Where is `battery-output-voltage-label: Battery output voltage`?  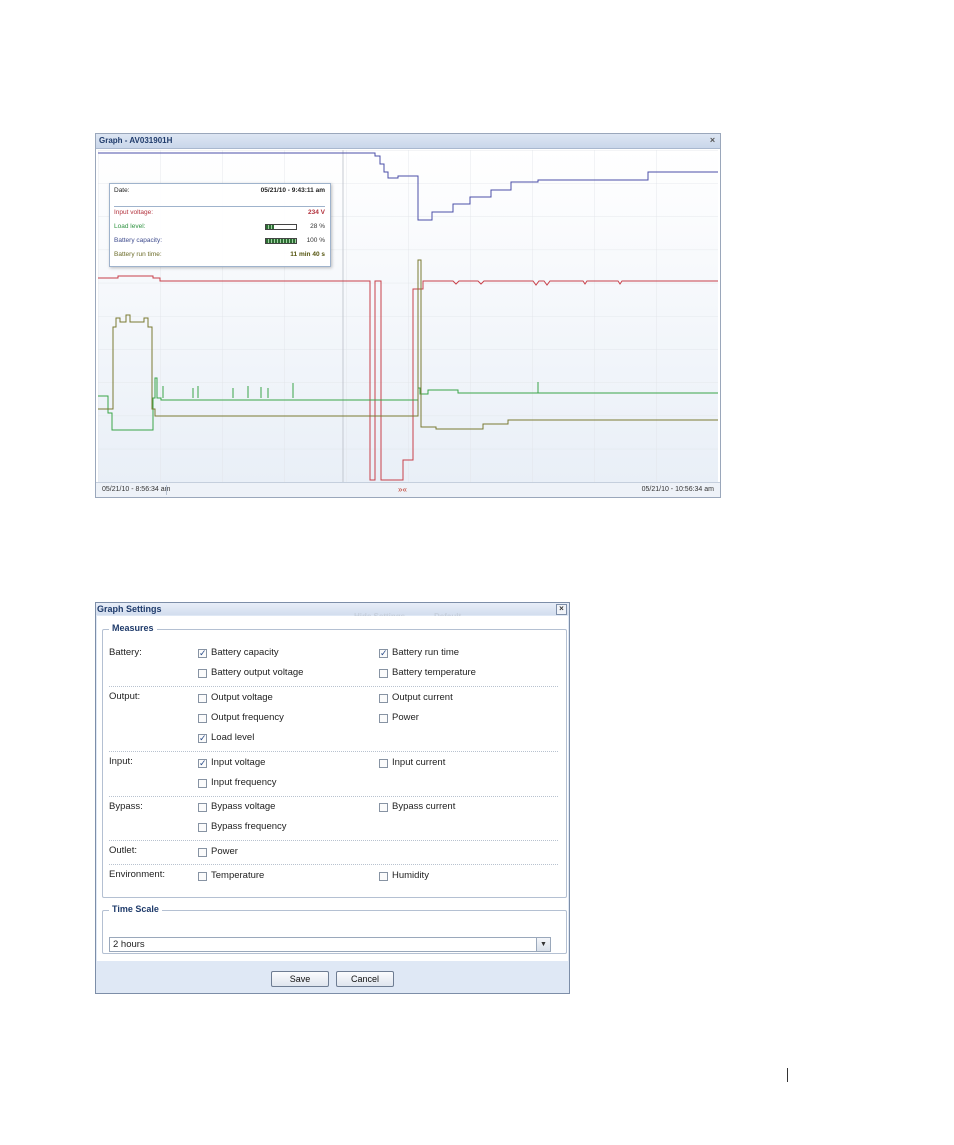 battery-output-voltage-label: Battery output voltage is located at coordinates (257, 672).